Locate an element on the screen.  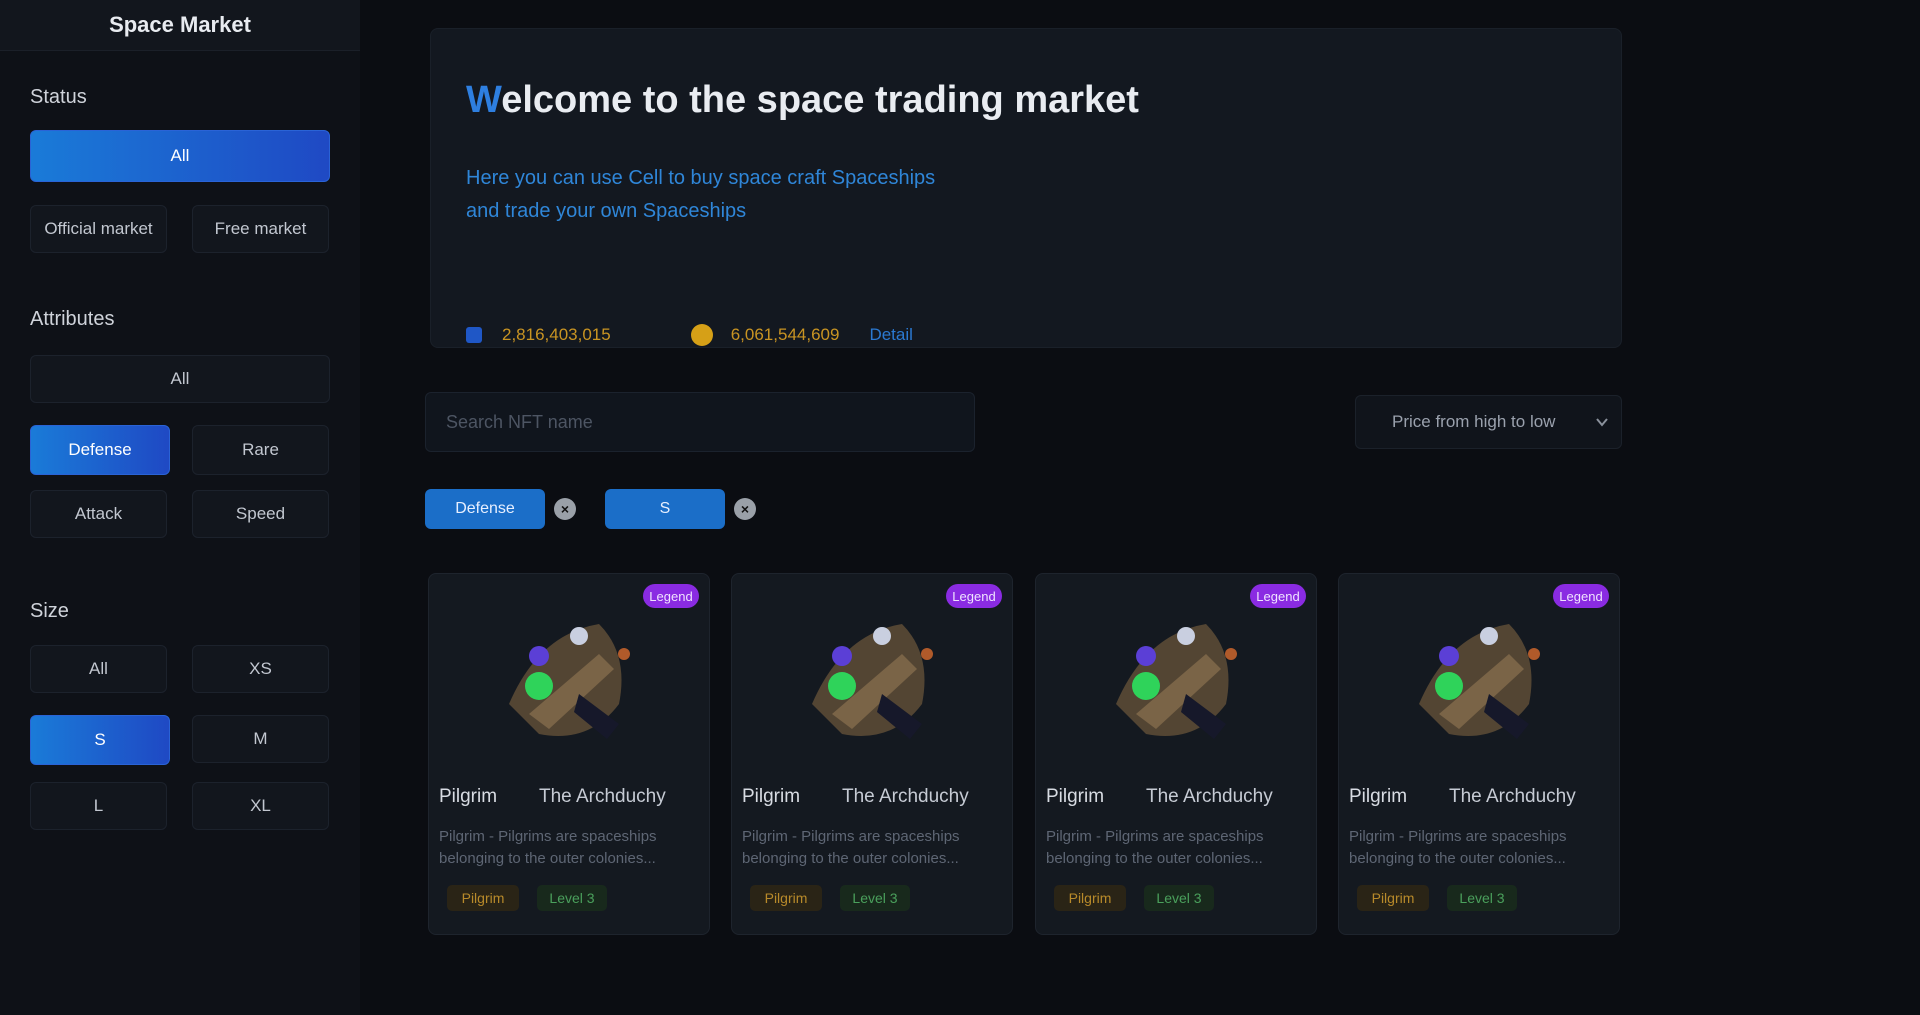
size-m-button: M is located at coordinates (260, 739).